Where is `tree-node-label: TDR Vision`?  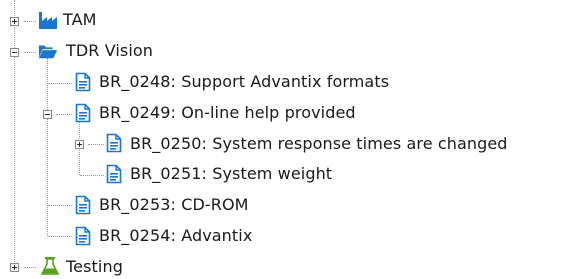
tree-node-label: TDR Vision is located at coordinates (109, 51).